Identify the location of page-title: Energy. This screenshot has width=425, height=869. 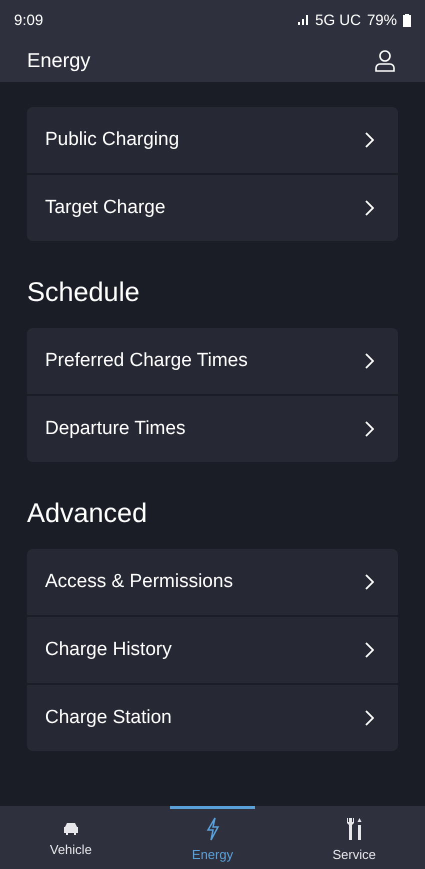
(58, 61).